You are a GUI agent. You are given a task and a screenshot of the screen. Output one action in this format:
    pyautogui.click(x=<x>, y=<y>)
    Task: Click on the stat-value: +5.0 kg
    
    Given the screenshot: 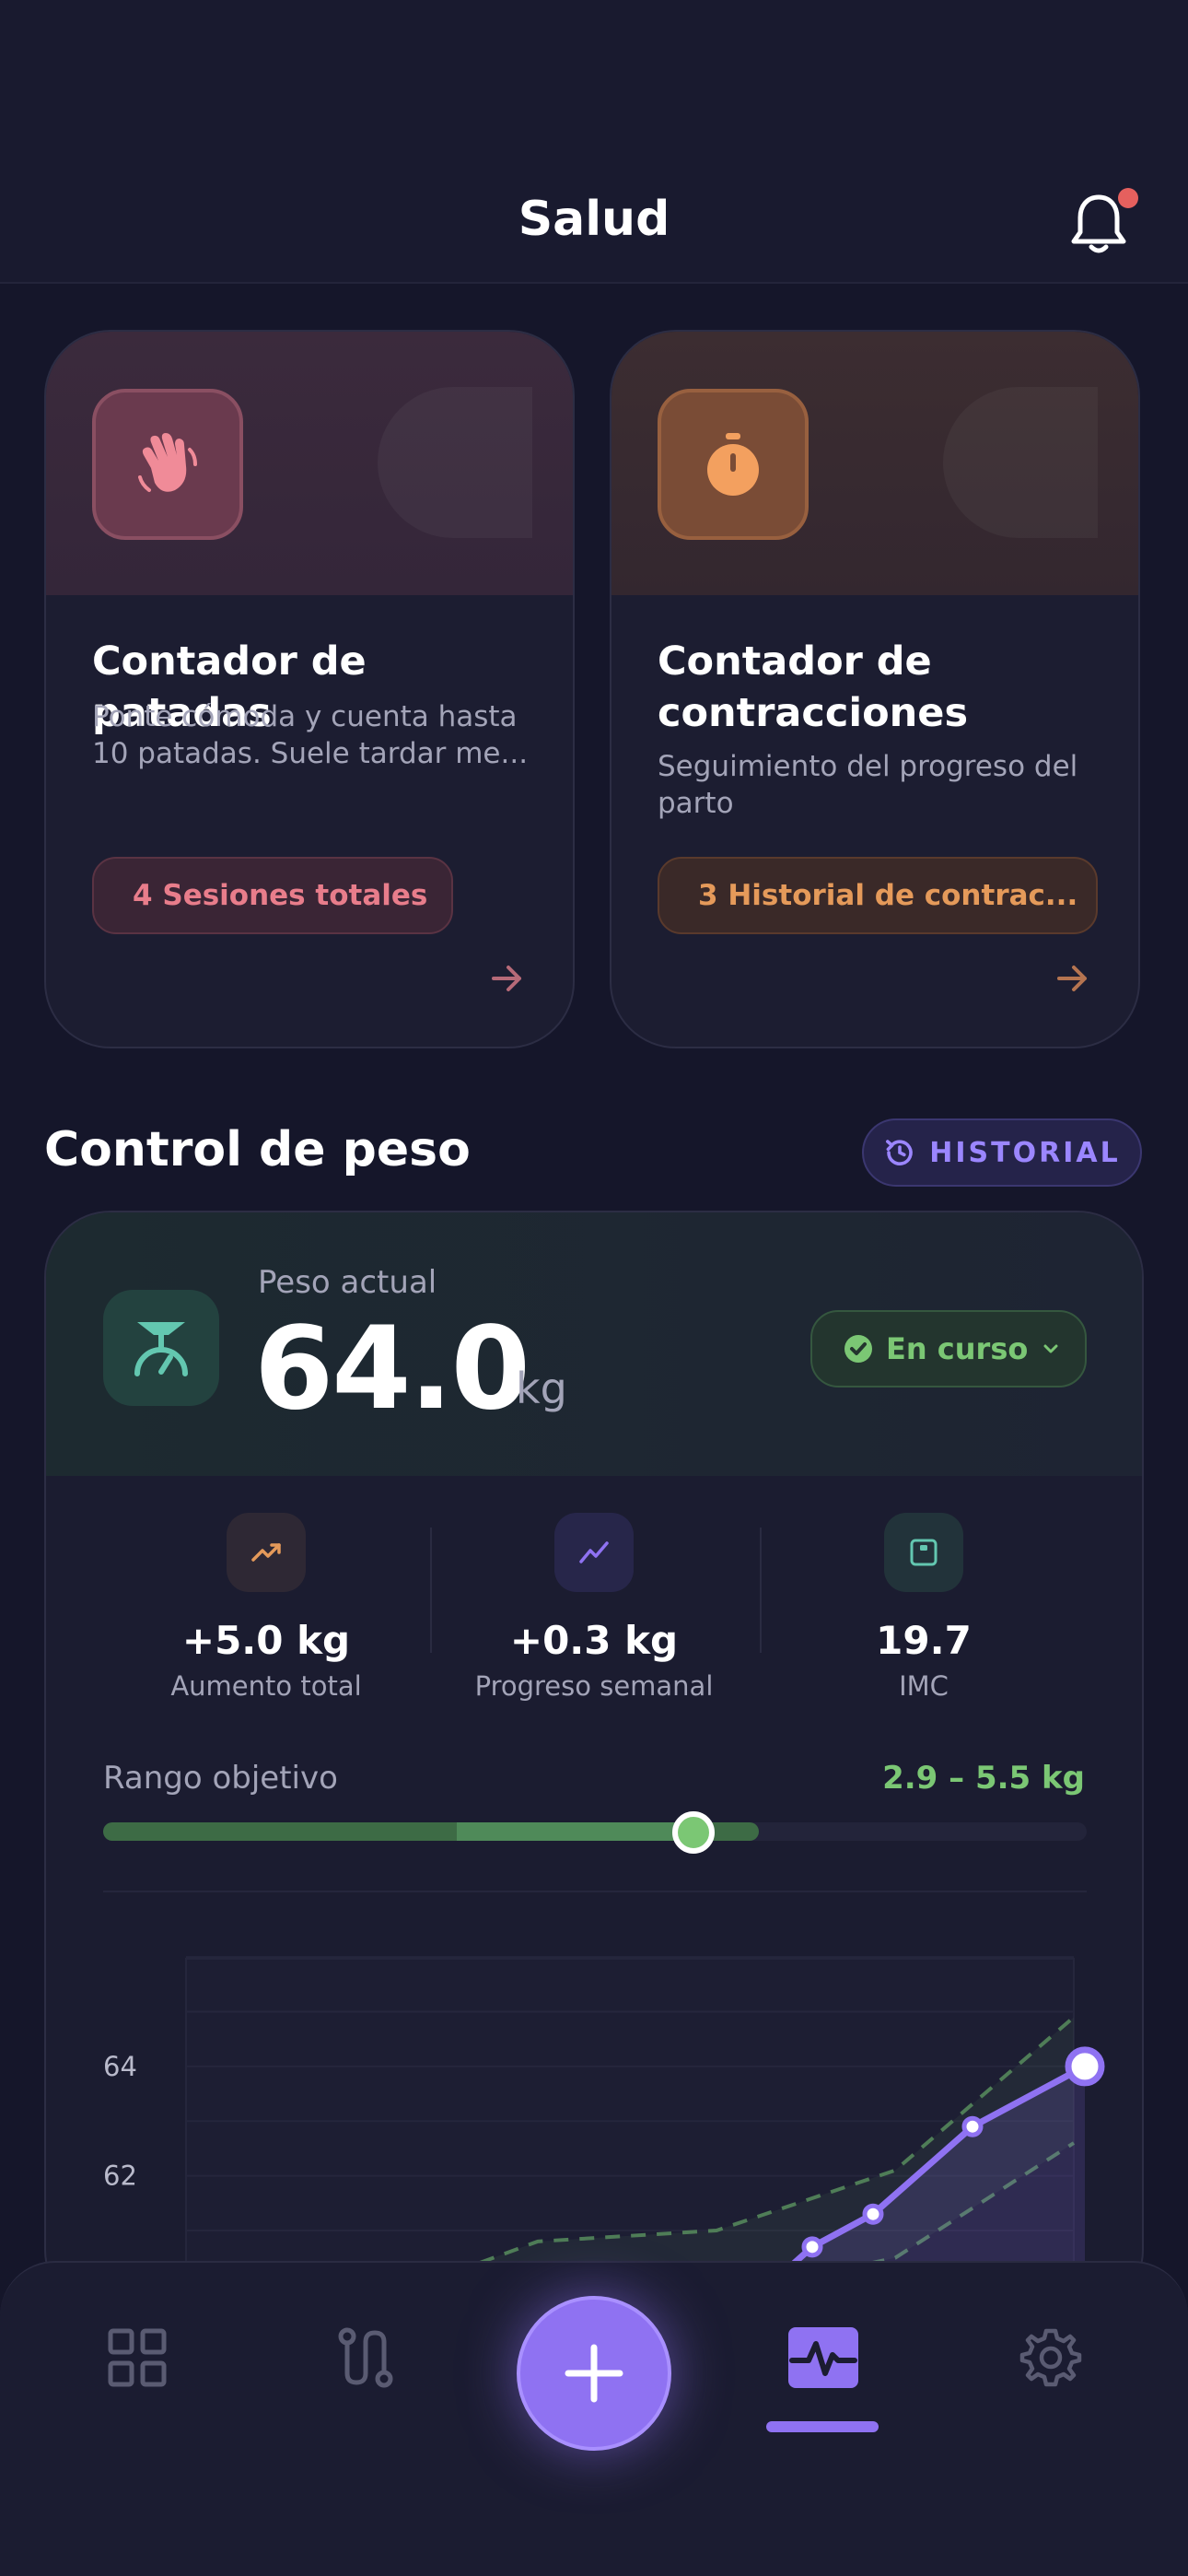 What is the action you would take?
    pyautogui.click(x=266, y=1640)
    